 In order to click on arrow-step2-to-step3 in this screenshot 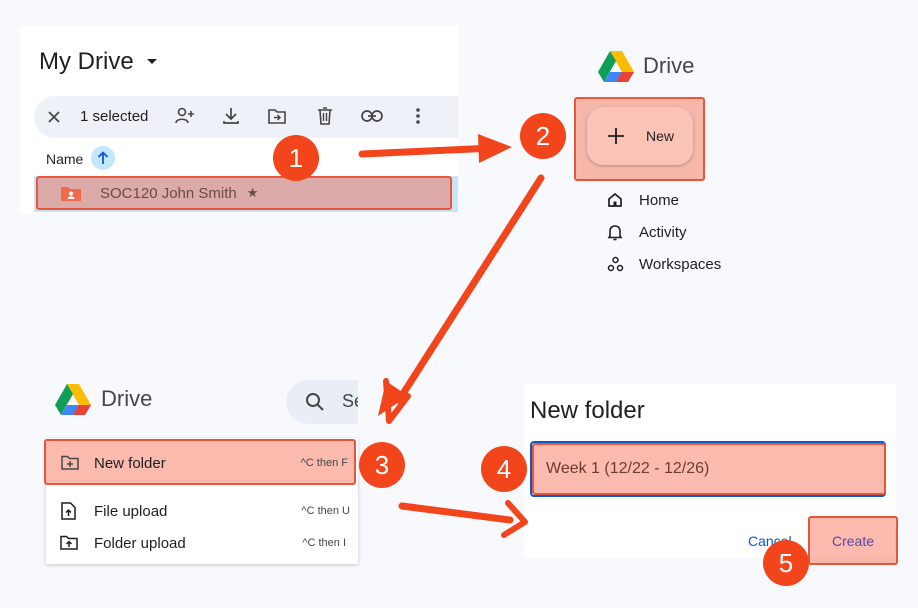, I will do `click(461, 299)`.